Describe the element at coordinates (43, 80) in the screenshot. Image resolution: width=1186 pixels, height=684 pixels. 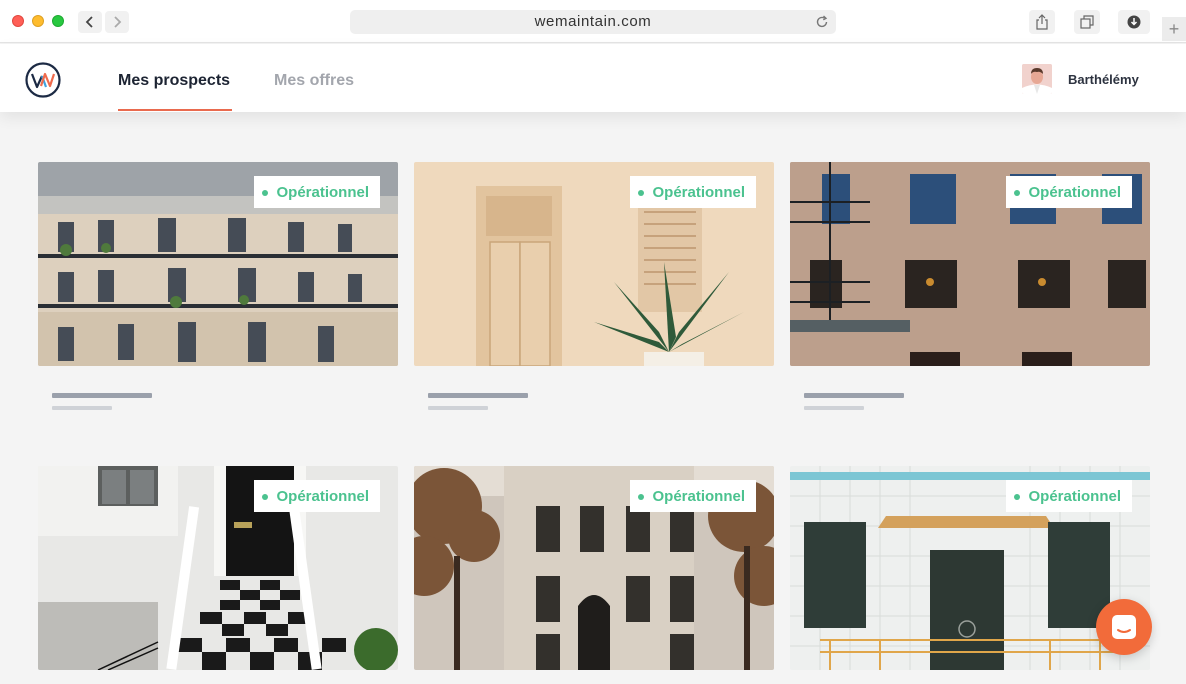
I see `wemaintain-logo` at that location.